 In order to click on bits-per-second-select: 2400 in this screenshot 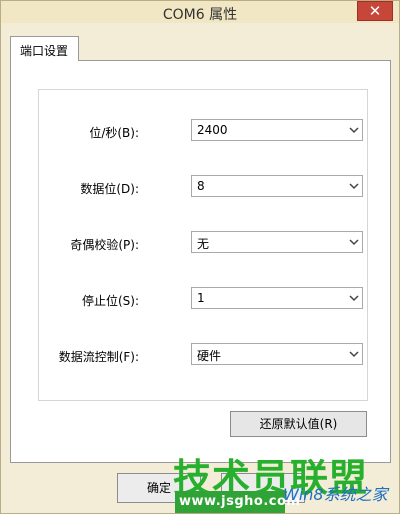, I will do `click(277, 130)`.